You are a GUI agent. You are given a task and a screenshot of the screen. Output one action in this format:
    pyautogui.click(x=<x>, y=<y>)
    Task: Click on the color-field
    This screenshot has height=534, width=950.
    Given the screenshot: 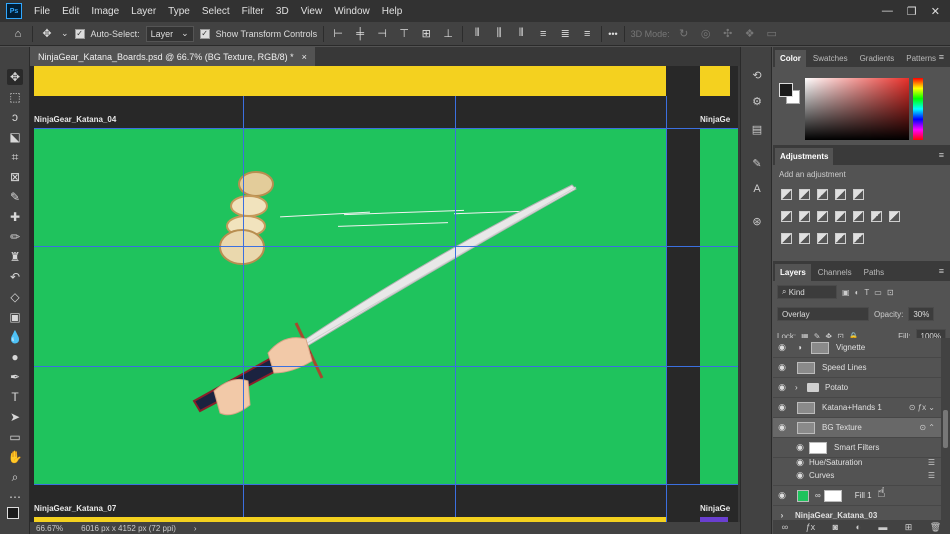 What is the action you would take?
    pyautogui.click(x=857, y=109)
    